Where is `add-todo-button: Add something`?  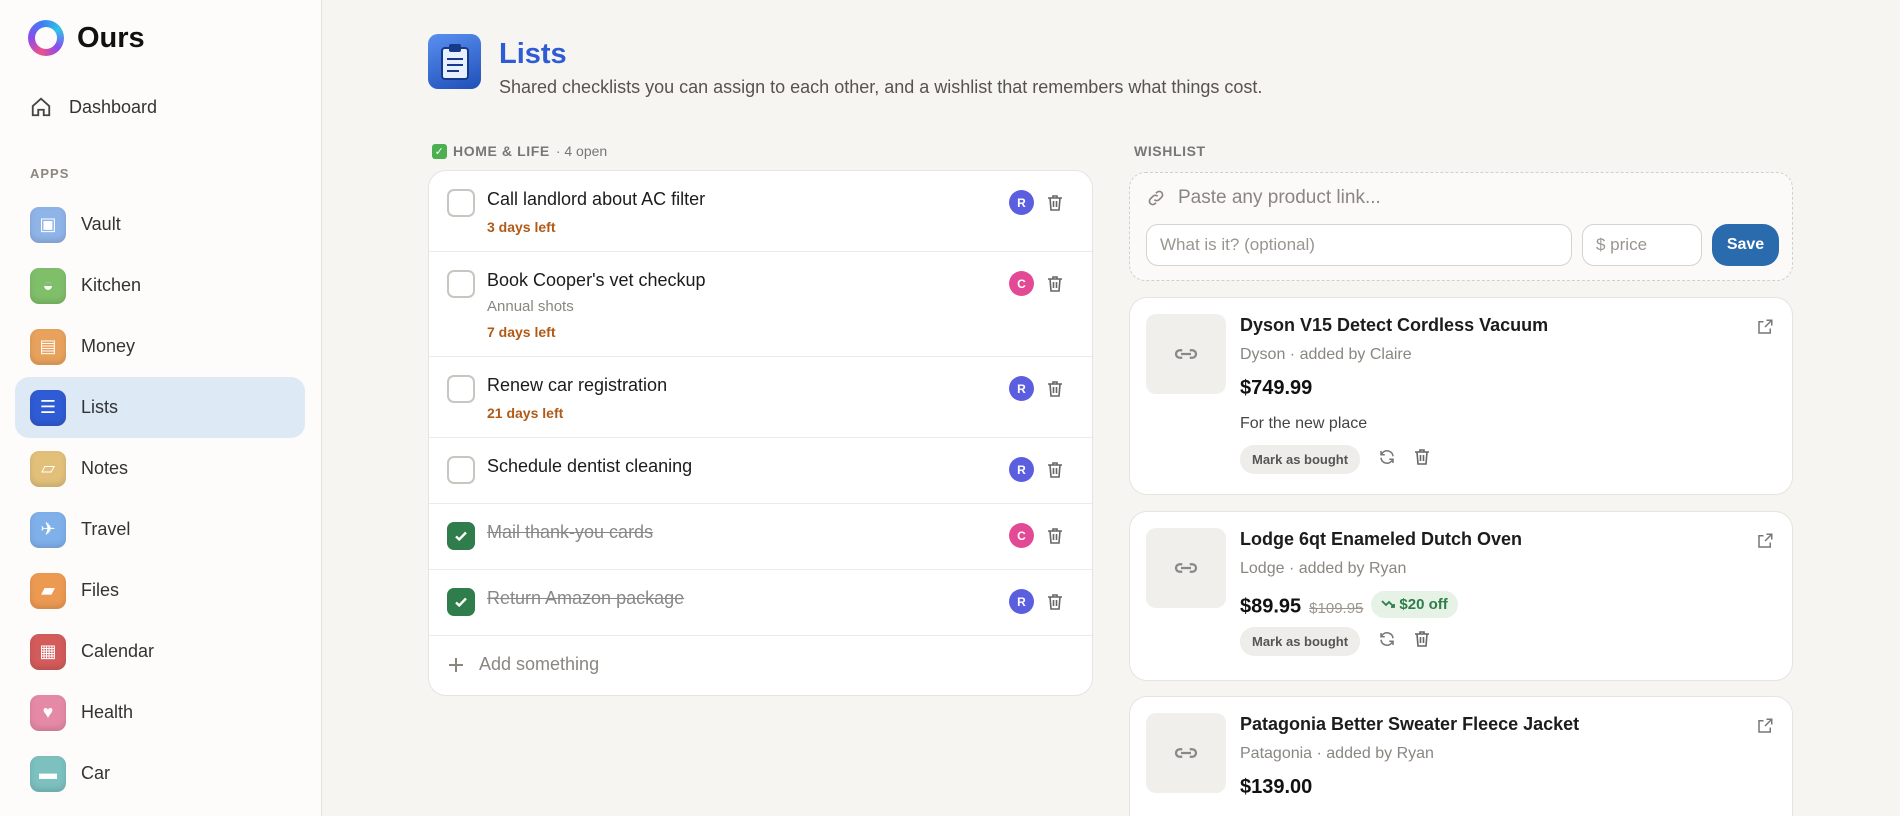
add-todo-button: Add something is located at coordinates (523, 664).